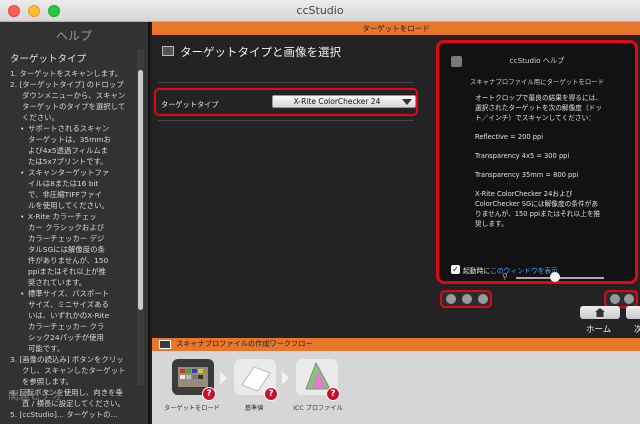 This screenshot has width=640, height=424. I want to click on show-on-startup-label: 起動時にこのウィンドウを表示, so click(510, 270).